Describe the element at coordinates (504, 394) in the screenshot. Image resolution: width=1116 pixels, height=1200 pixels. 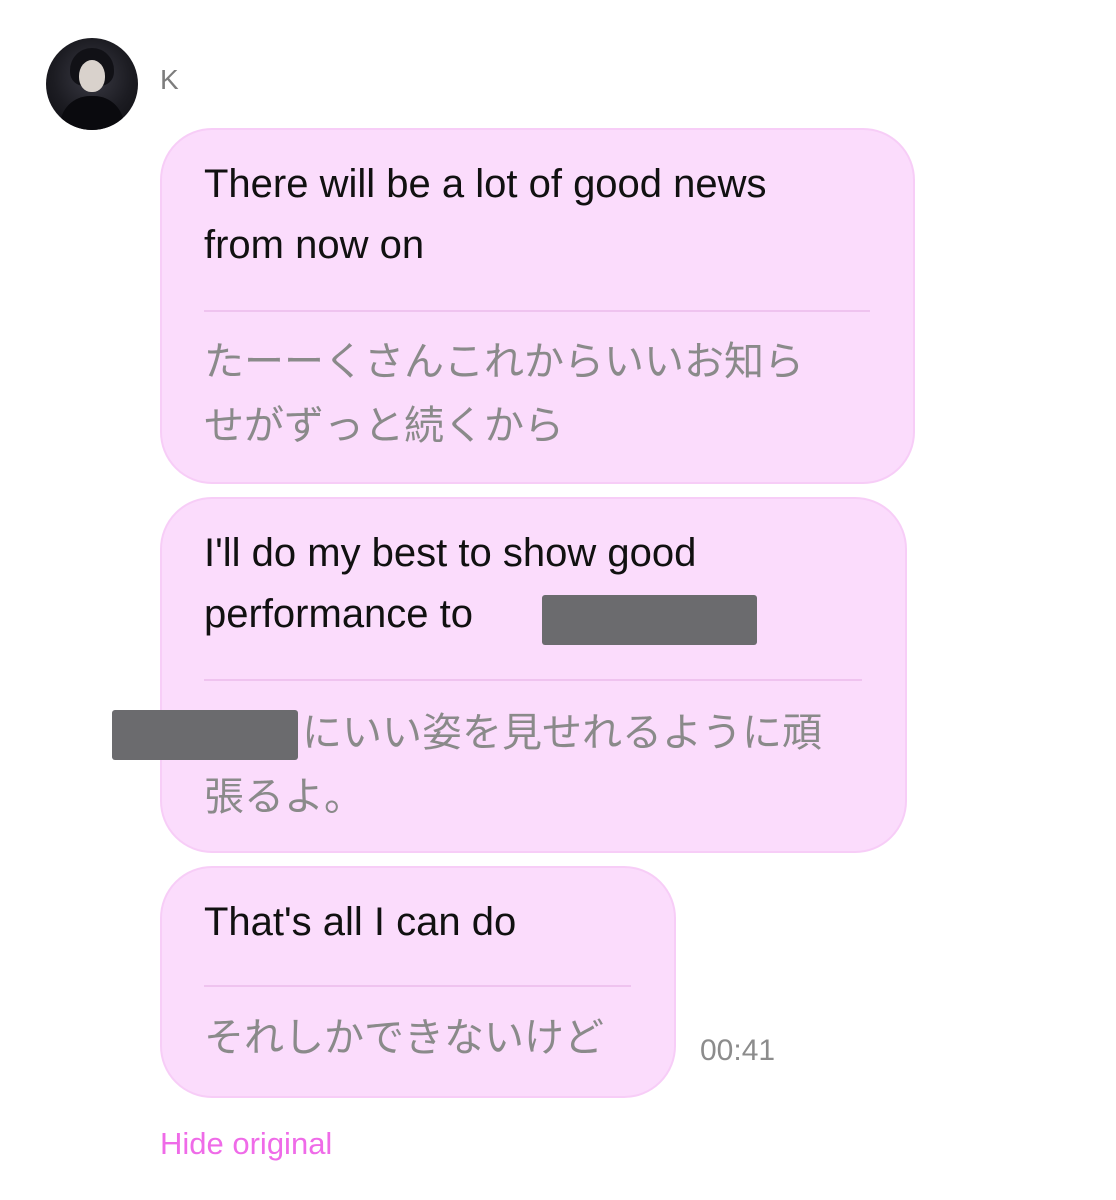
I see `translated-text-1: たーーくさんこれからいいお知ら せがずっと続くから` at that location.